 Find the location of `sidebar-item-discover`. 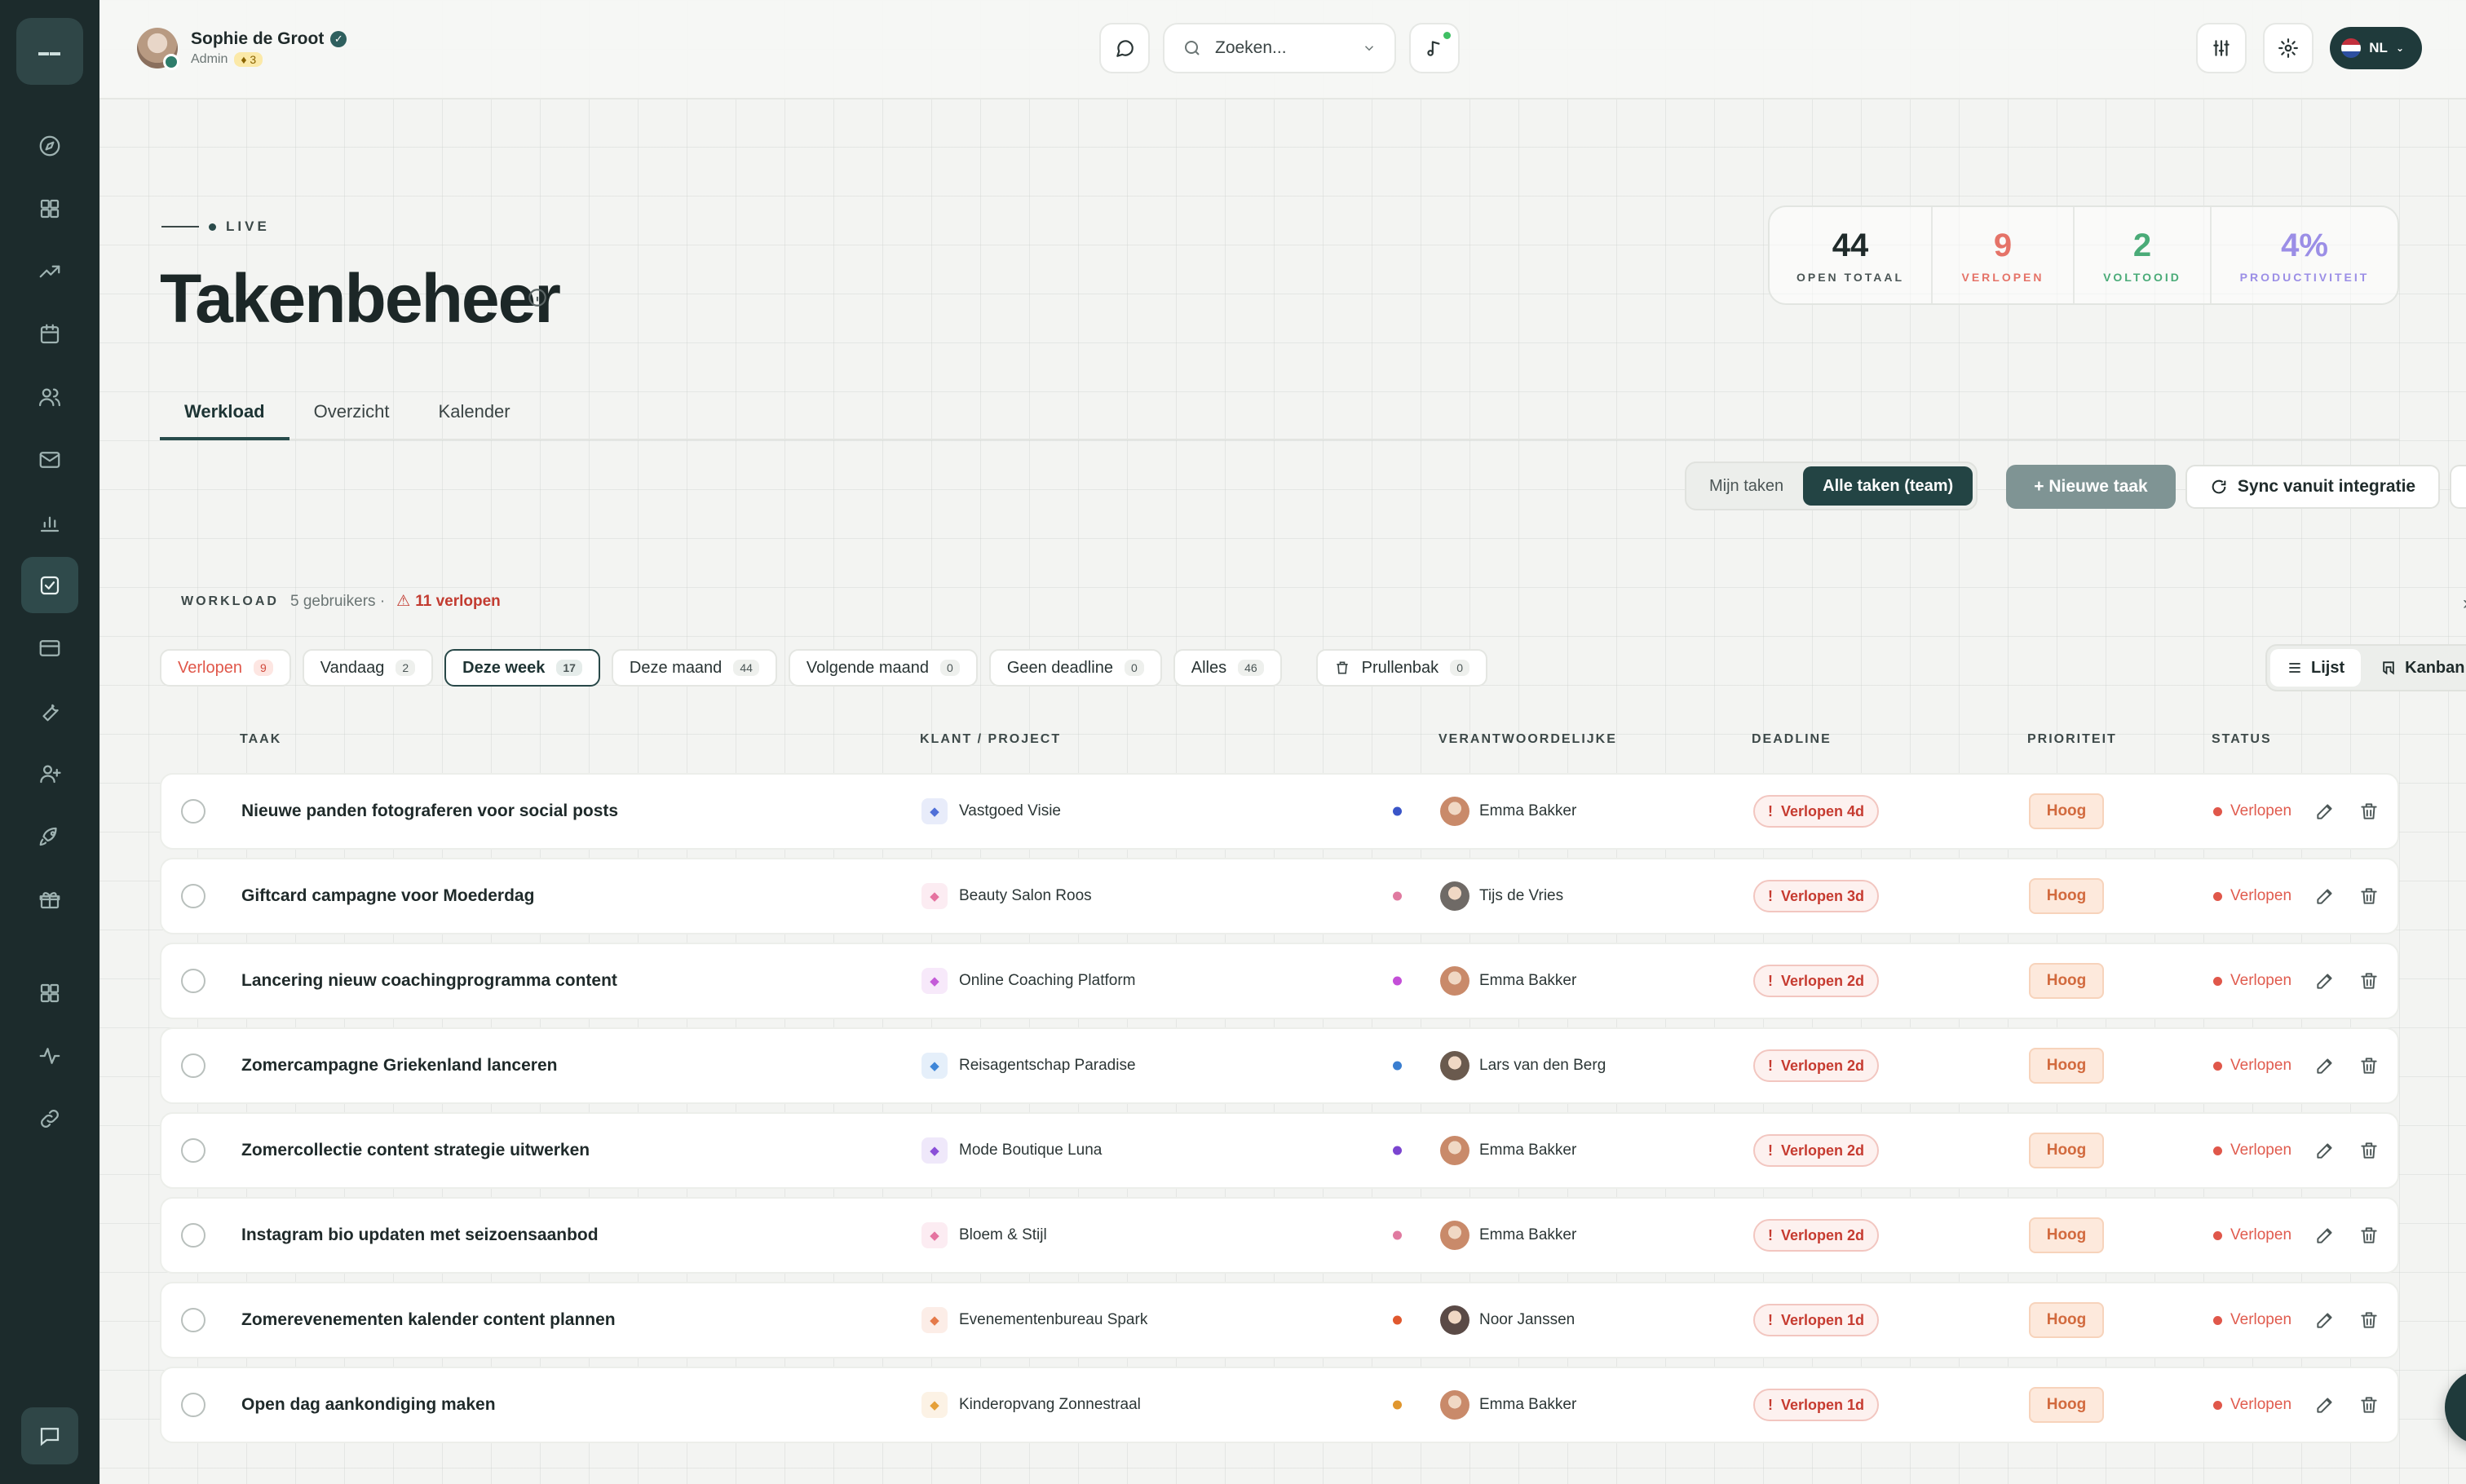

sidebar-item-discover is located at coordinates (49, 145).